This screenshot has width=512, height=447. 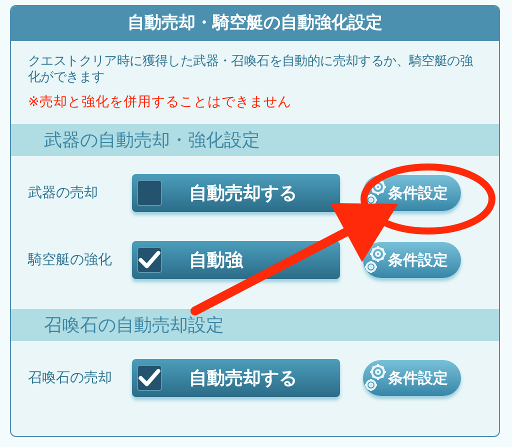 What do you see at coordinates (70, 378) in the screenshot?
I see `row-label: 召喚石の売却` at bounding box center [70, 378].